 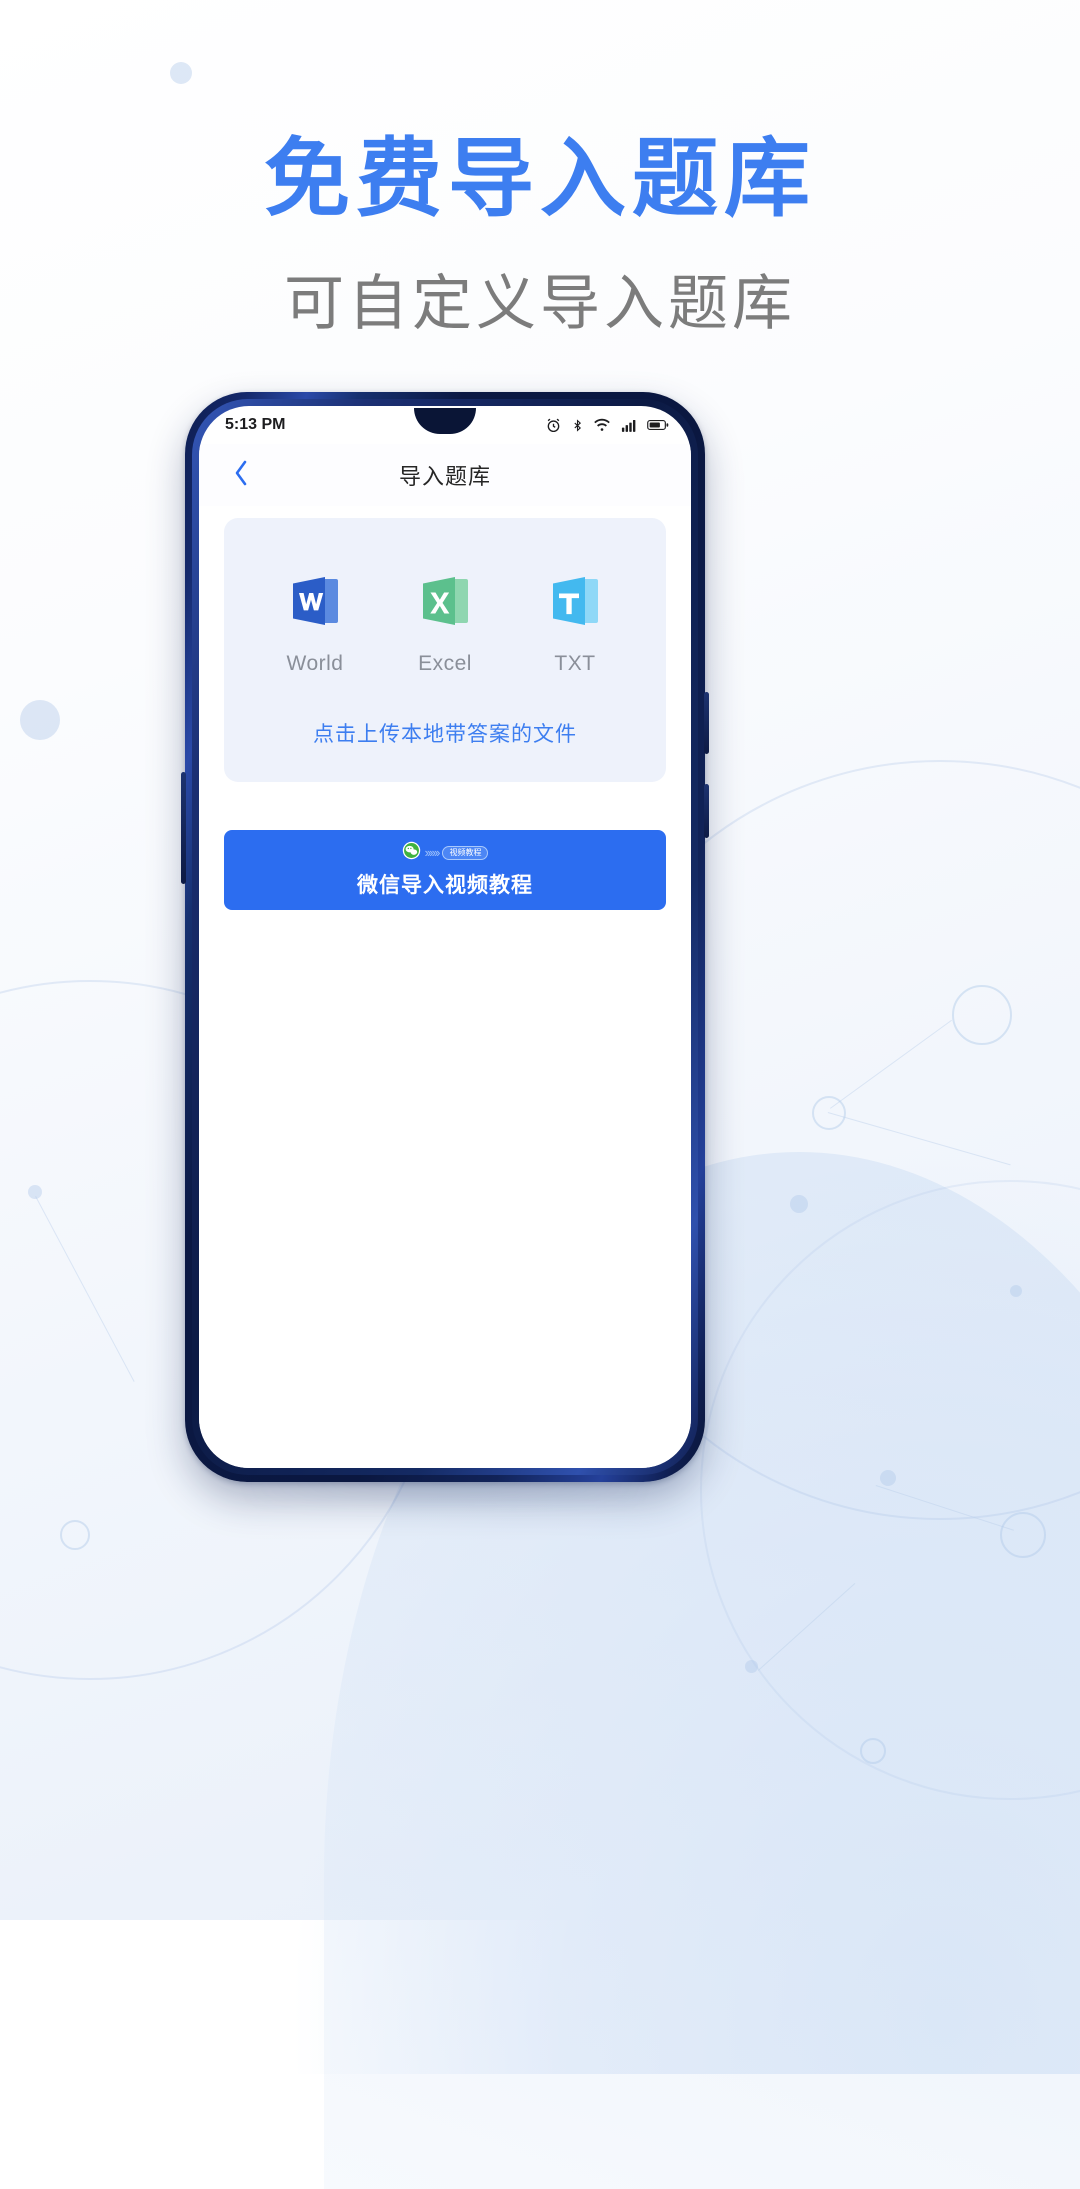 I want to click on file-type-label: World, so click(x=315, y=663).